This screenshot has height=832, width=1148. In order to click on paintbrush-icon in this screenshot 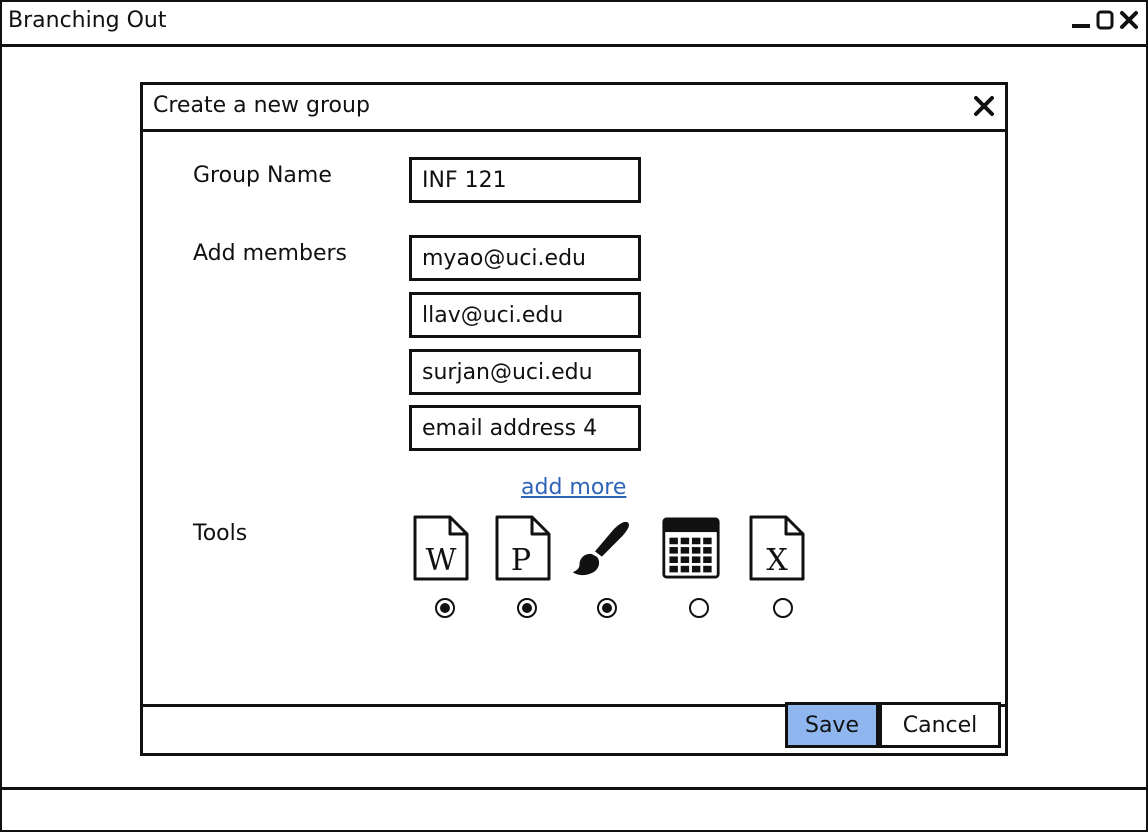, I will do `click(601, 548)`.